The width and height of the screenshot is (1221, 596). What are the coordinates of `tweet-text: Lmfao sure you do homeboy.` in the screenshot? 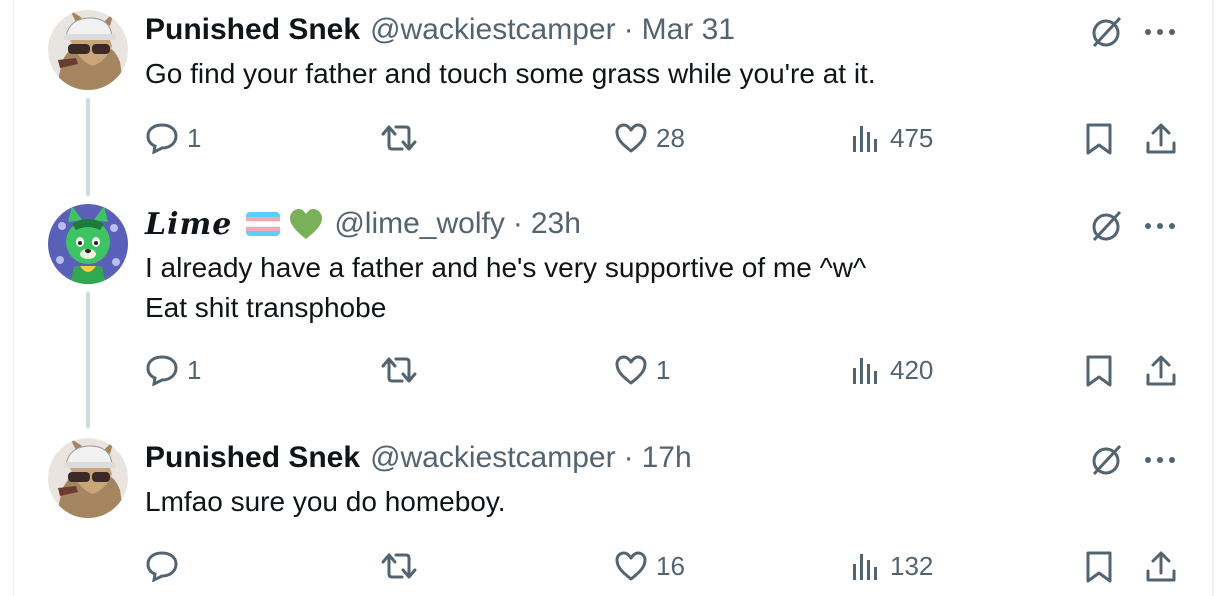 It's located at (325, 502).